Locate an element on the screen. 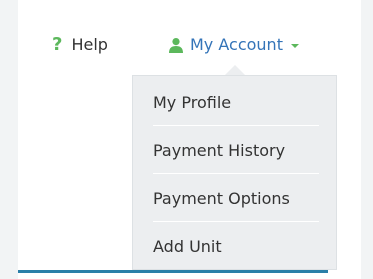  page-underline is located at coordinates (173, 271).